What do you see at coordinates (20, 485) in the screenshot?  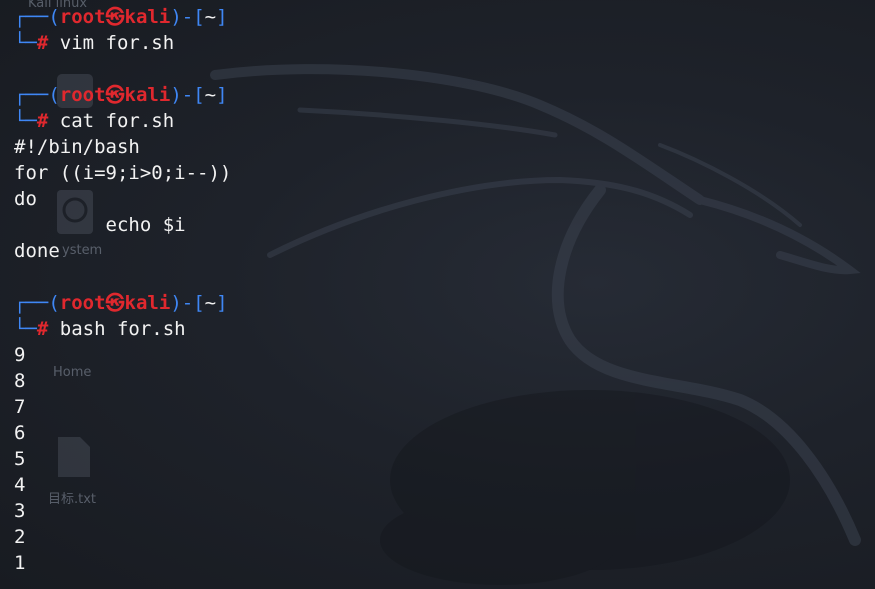 I see `output-line: 4` at bounding box center [20, 485].